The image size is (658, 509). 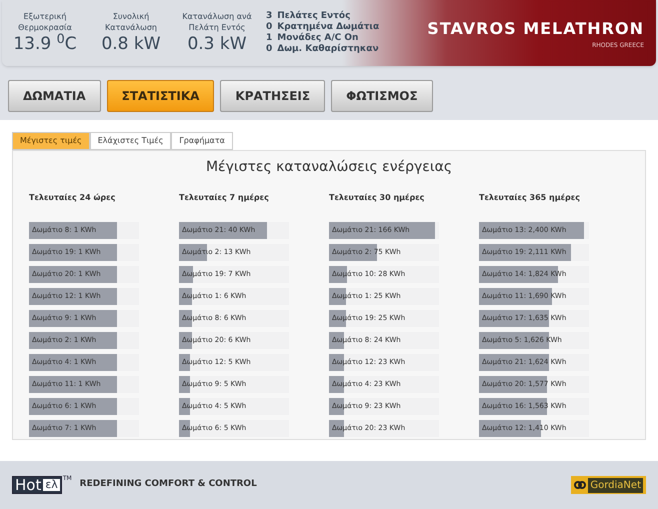 I want to click on stat-value: 0.3 kW, so click(x=217, y=44).